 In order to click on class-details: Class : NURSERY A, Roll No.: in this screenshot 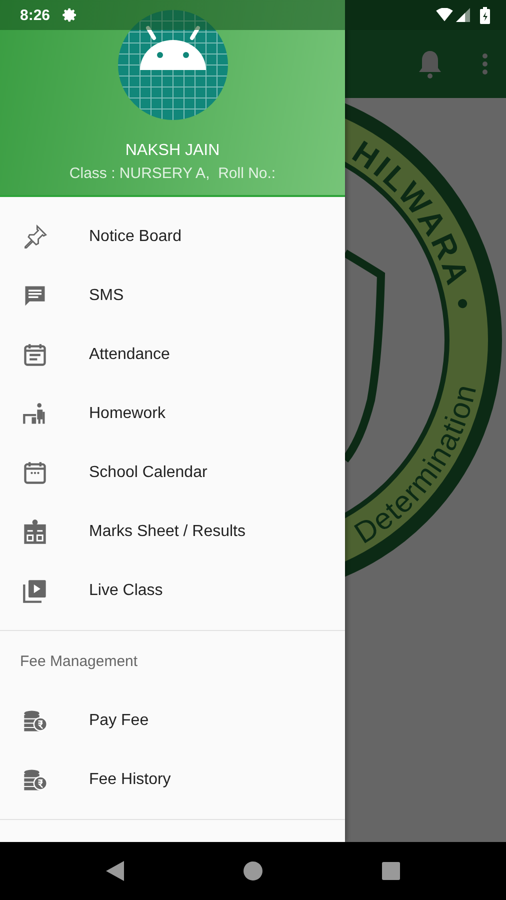, I will do `click(172, 173)`.